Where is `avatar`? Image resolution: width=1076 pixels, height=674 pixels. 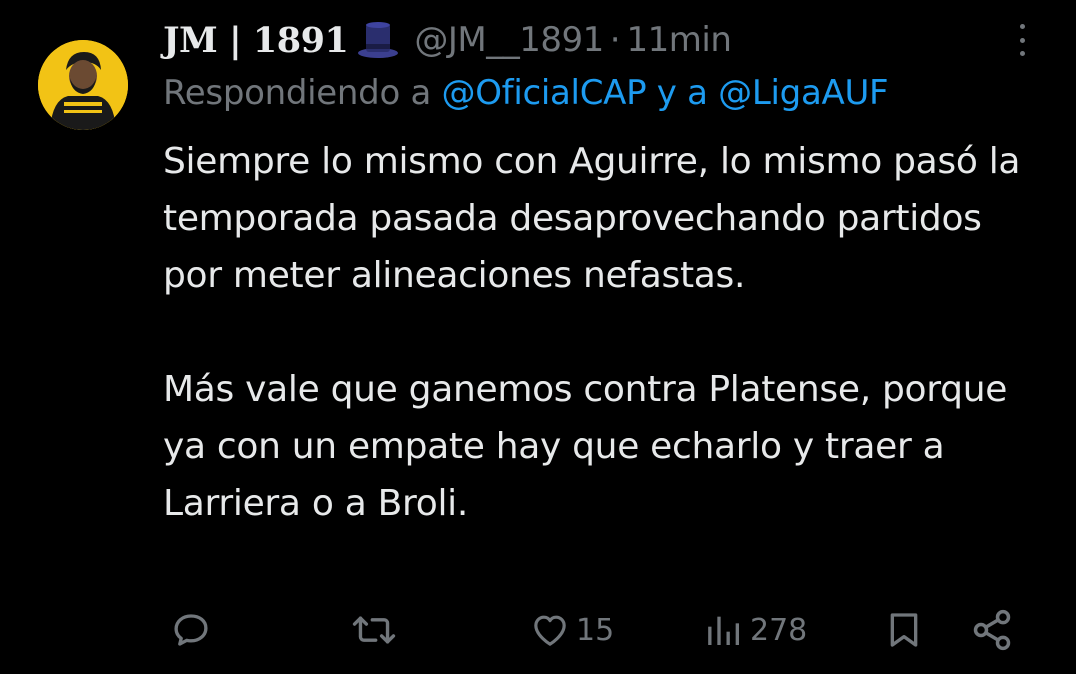 avatar is located at coordinates (83, 85).